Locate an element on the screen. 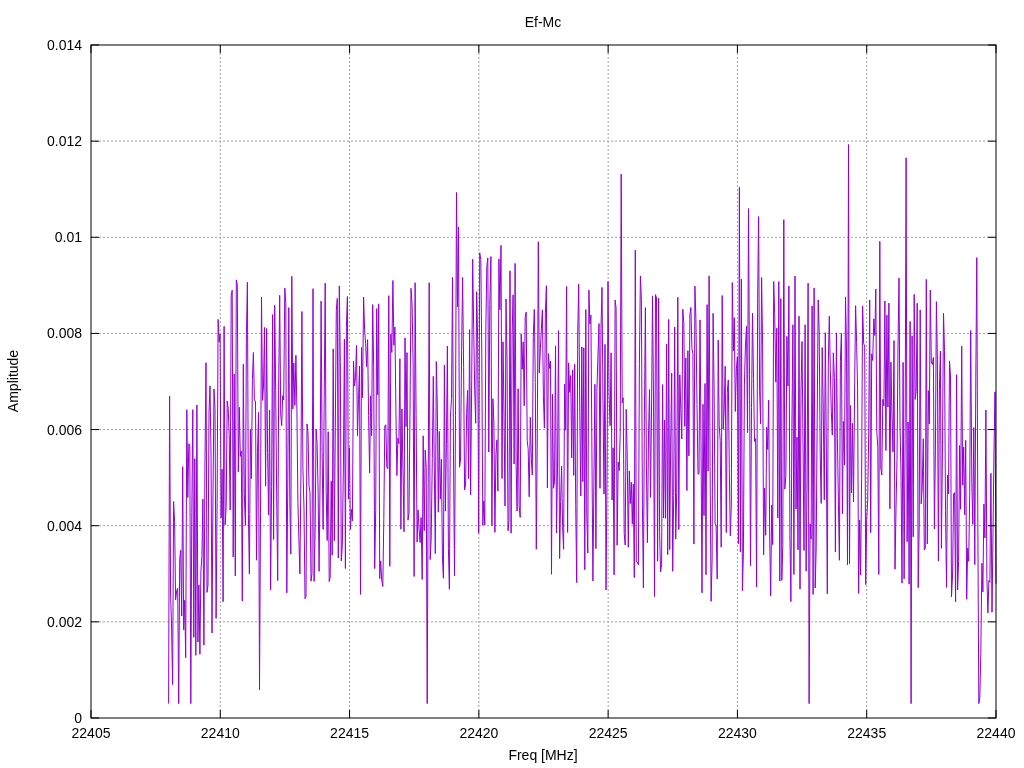 The width and height of the screenshot is (1024, 768). x-tick-label: 22415 is located at coordinates (350, 733).